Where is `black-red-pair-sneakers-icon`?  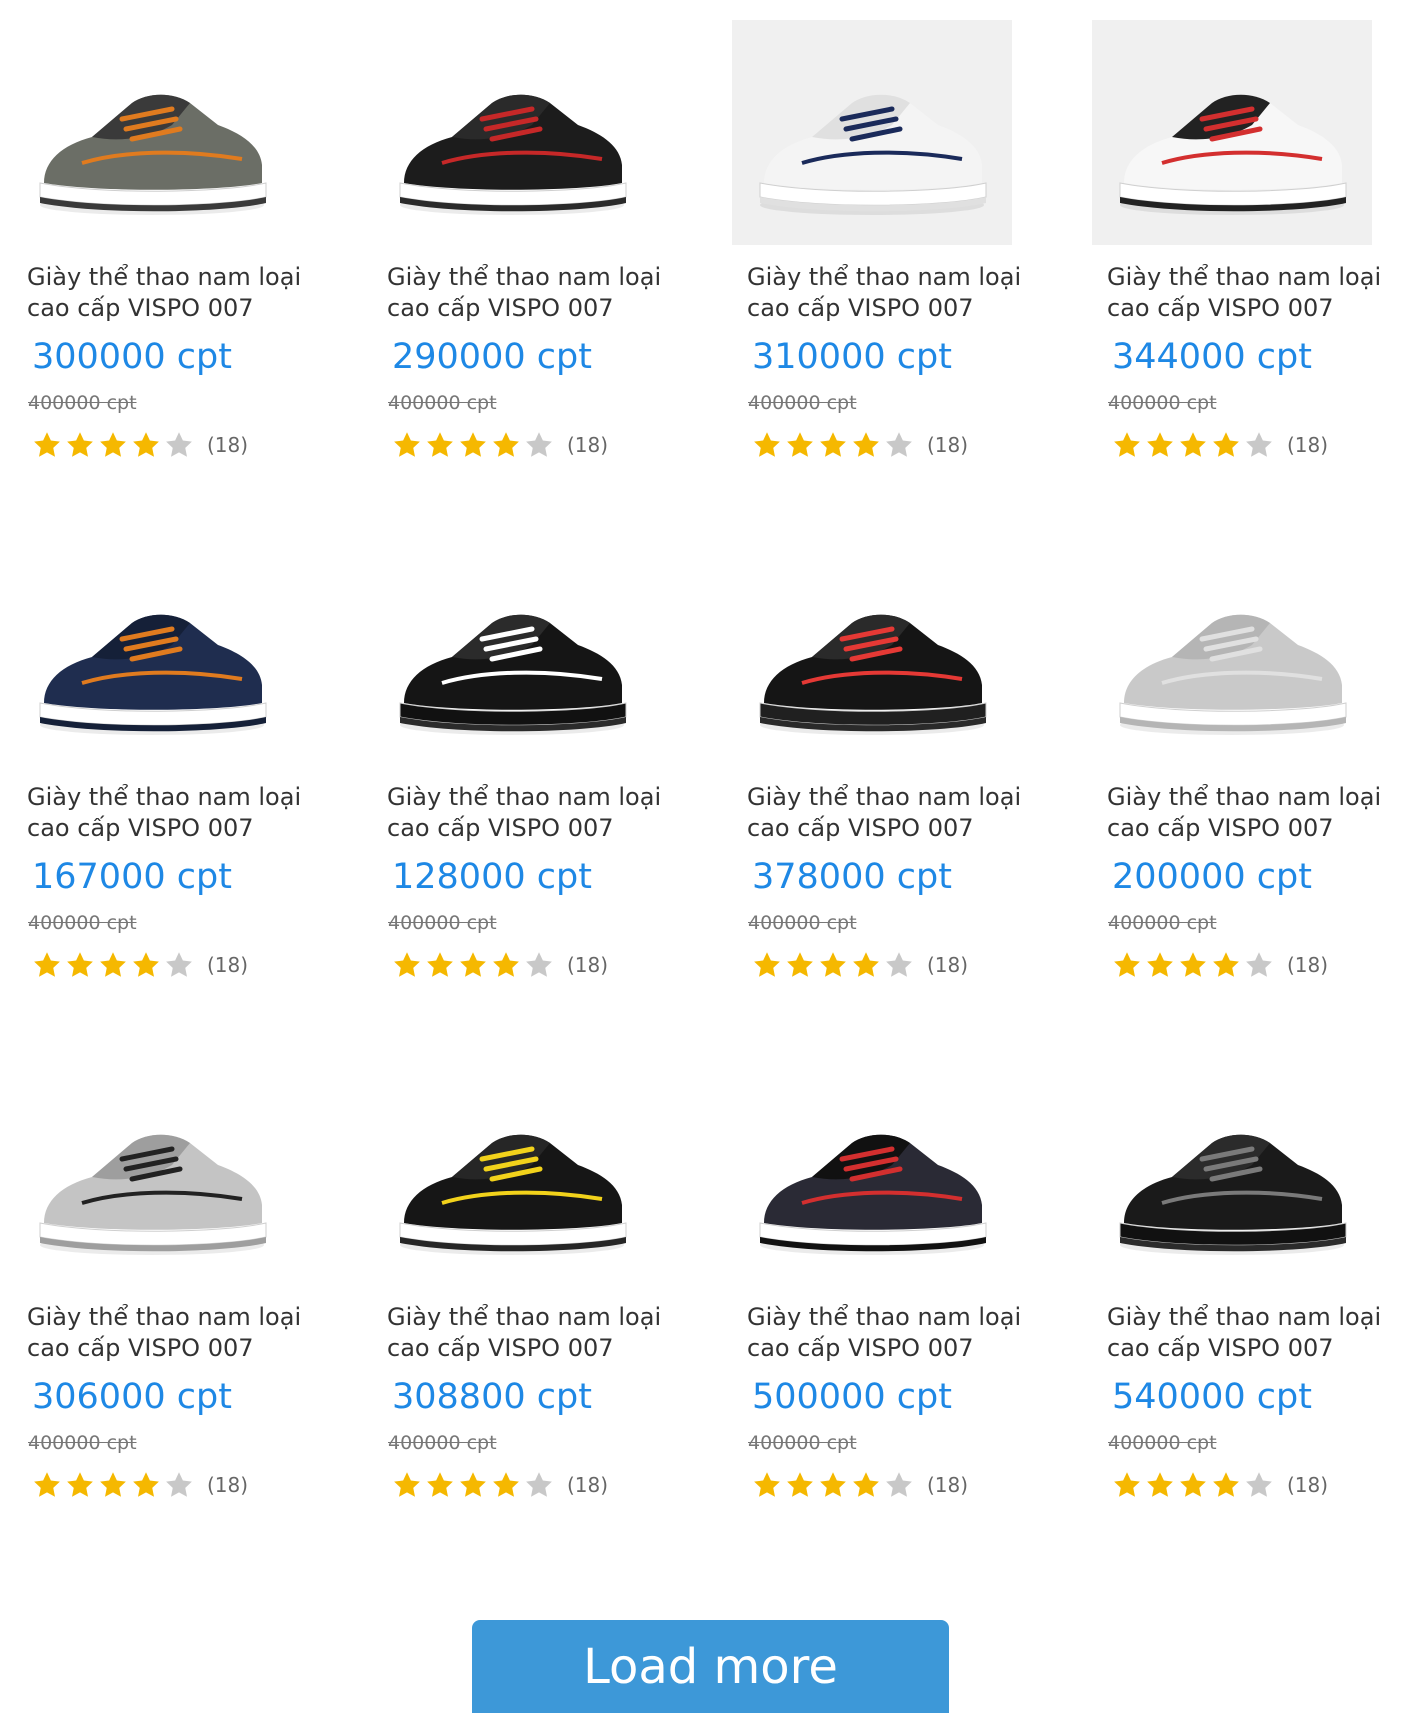
black-red-pair-sneakers-icon is located at coordinates (513, 154).